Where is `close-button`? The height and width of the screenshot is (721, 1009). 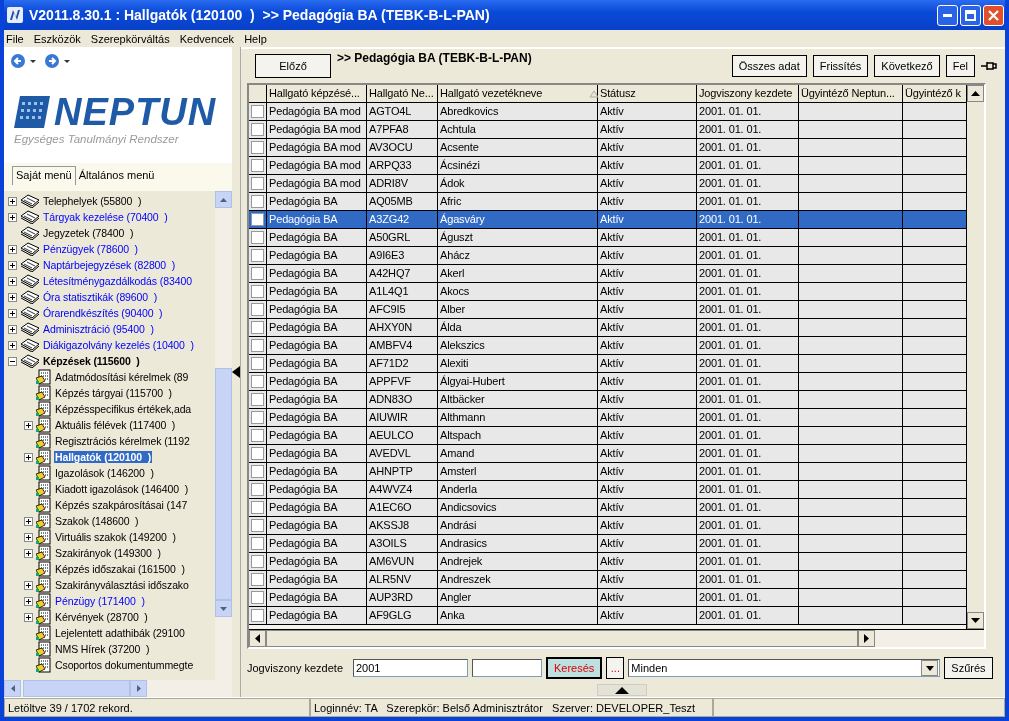 close-button is located at coordinates (993, 15).